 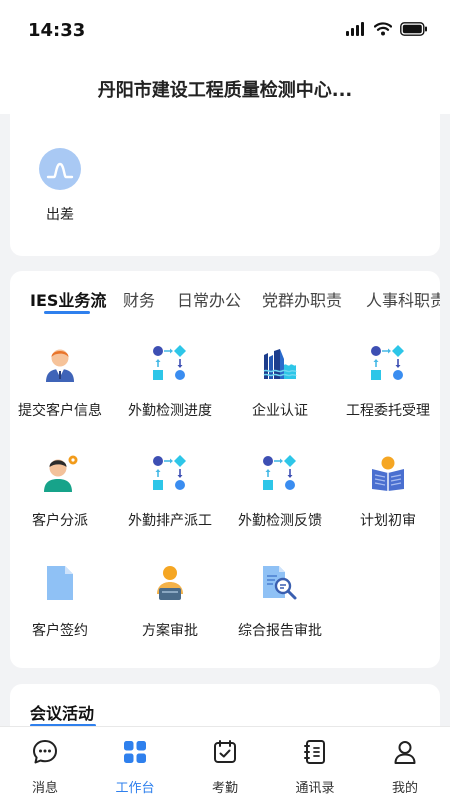 I want to click on business-trip-icon, so click(x=60, y=169).